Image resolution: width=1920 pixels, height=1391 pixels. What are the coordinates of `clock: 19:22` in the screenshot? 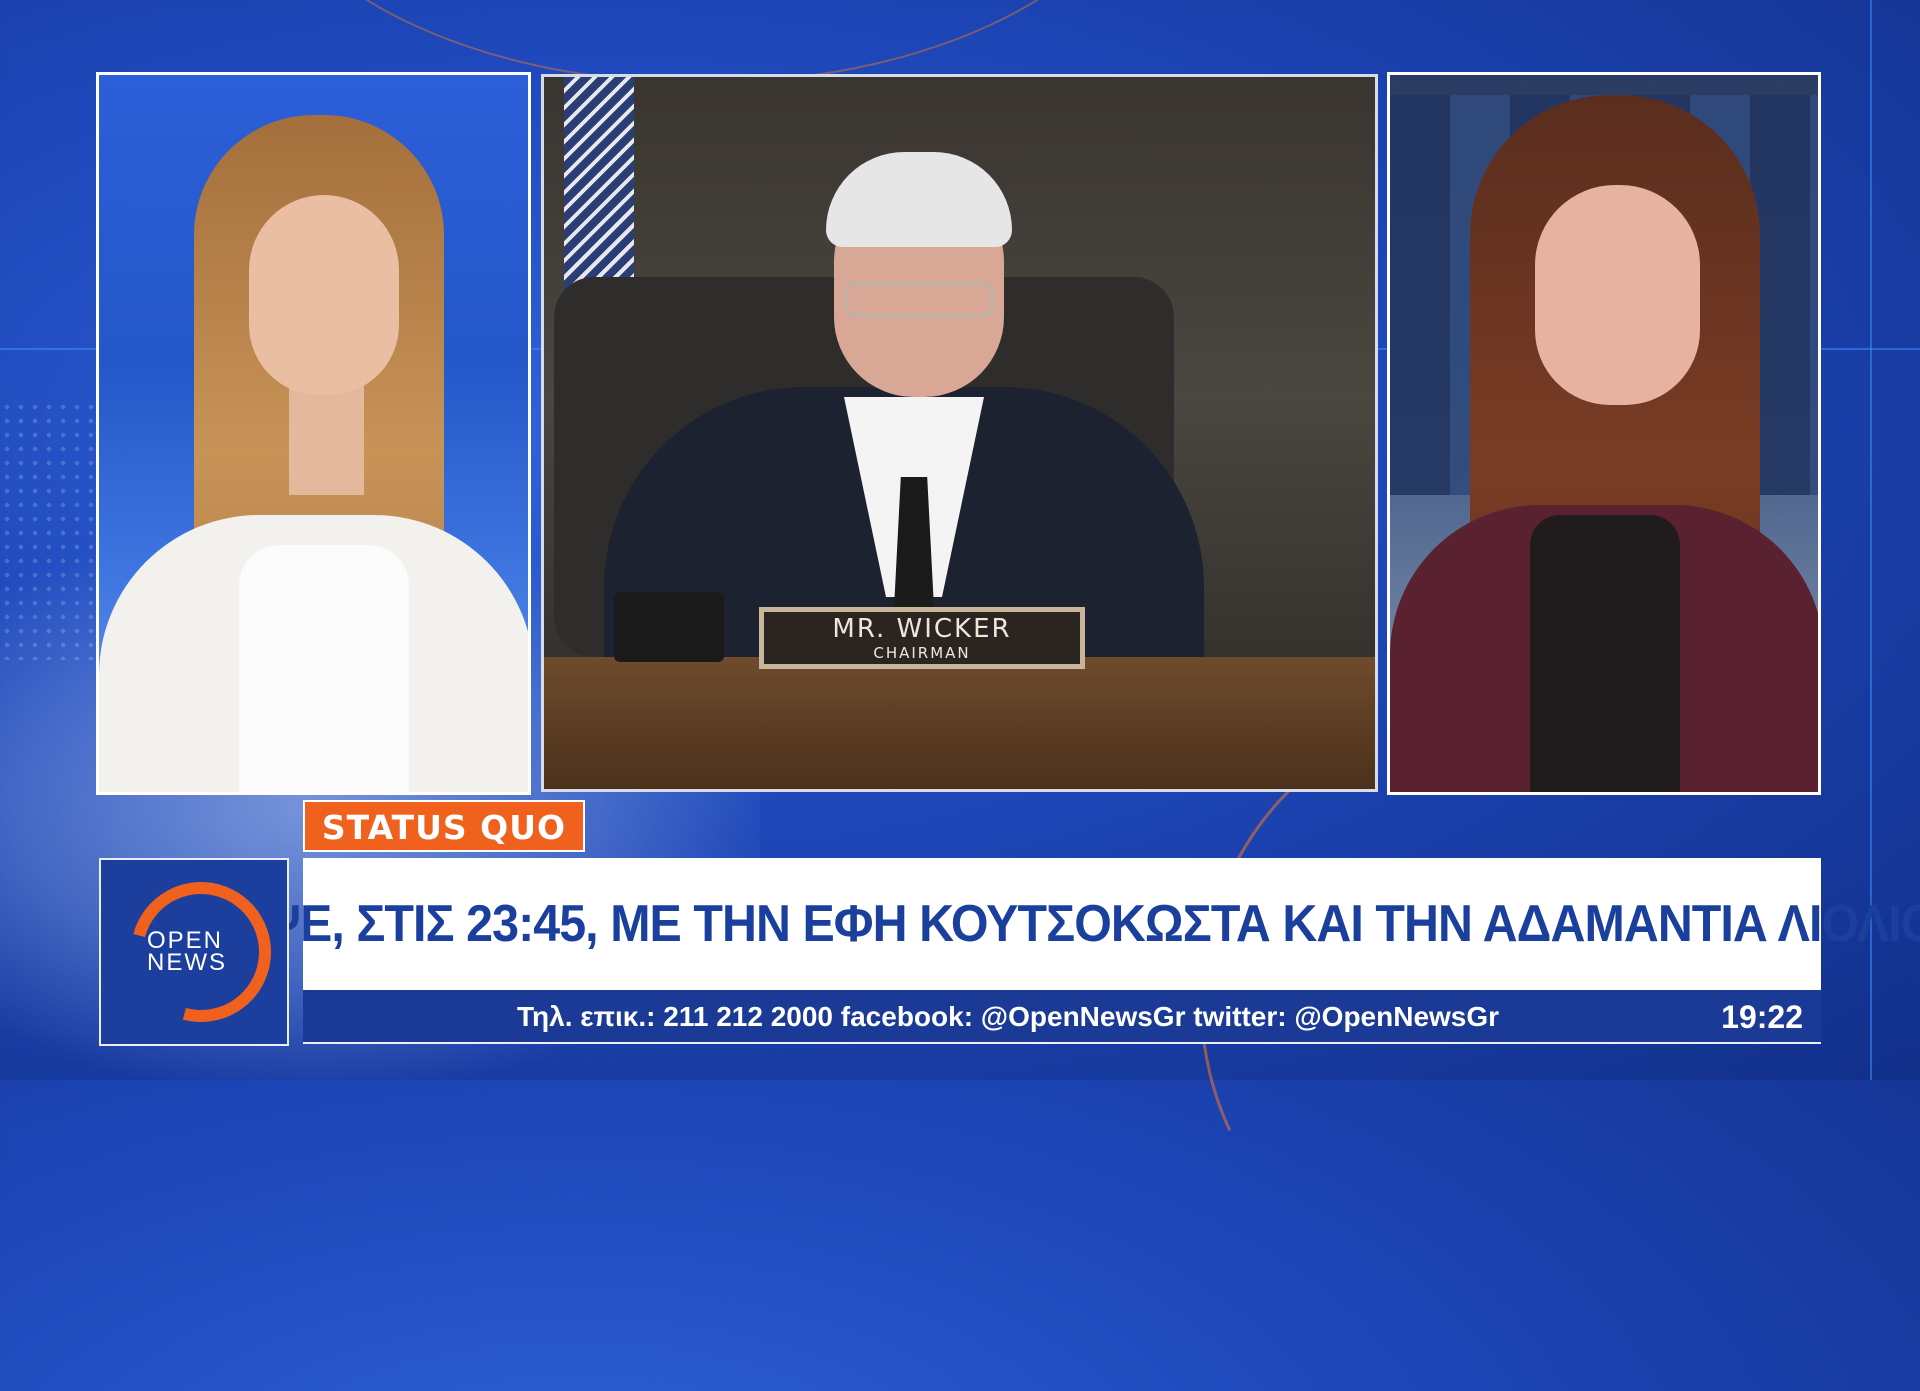 It's located at (1762, 1017).